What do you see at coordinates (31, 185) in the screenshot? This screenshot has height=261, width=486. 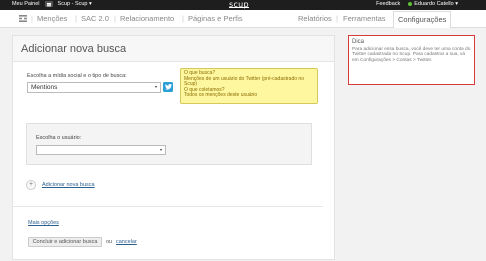 I see `add-search-plus-icon: +` at bounding box center [31, 185].